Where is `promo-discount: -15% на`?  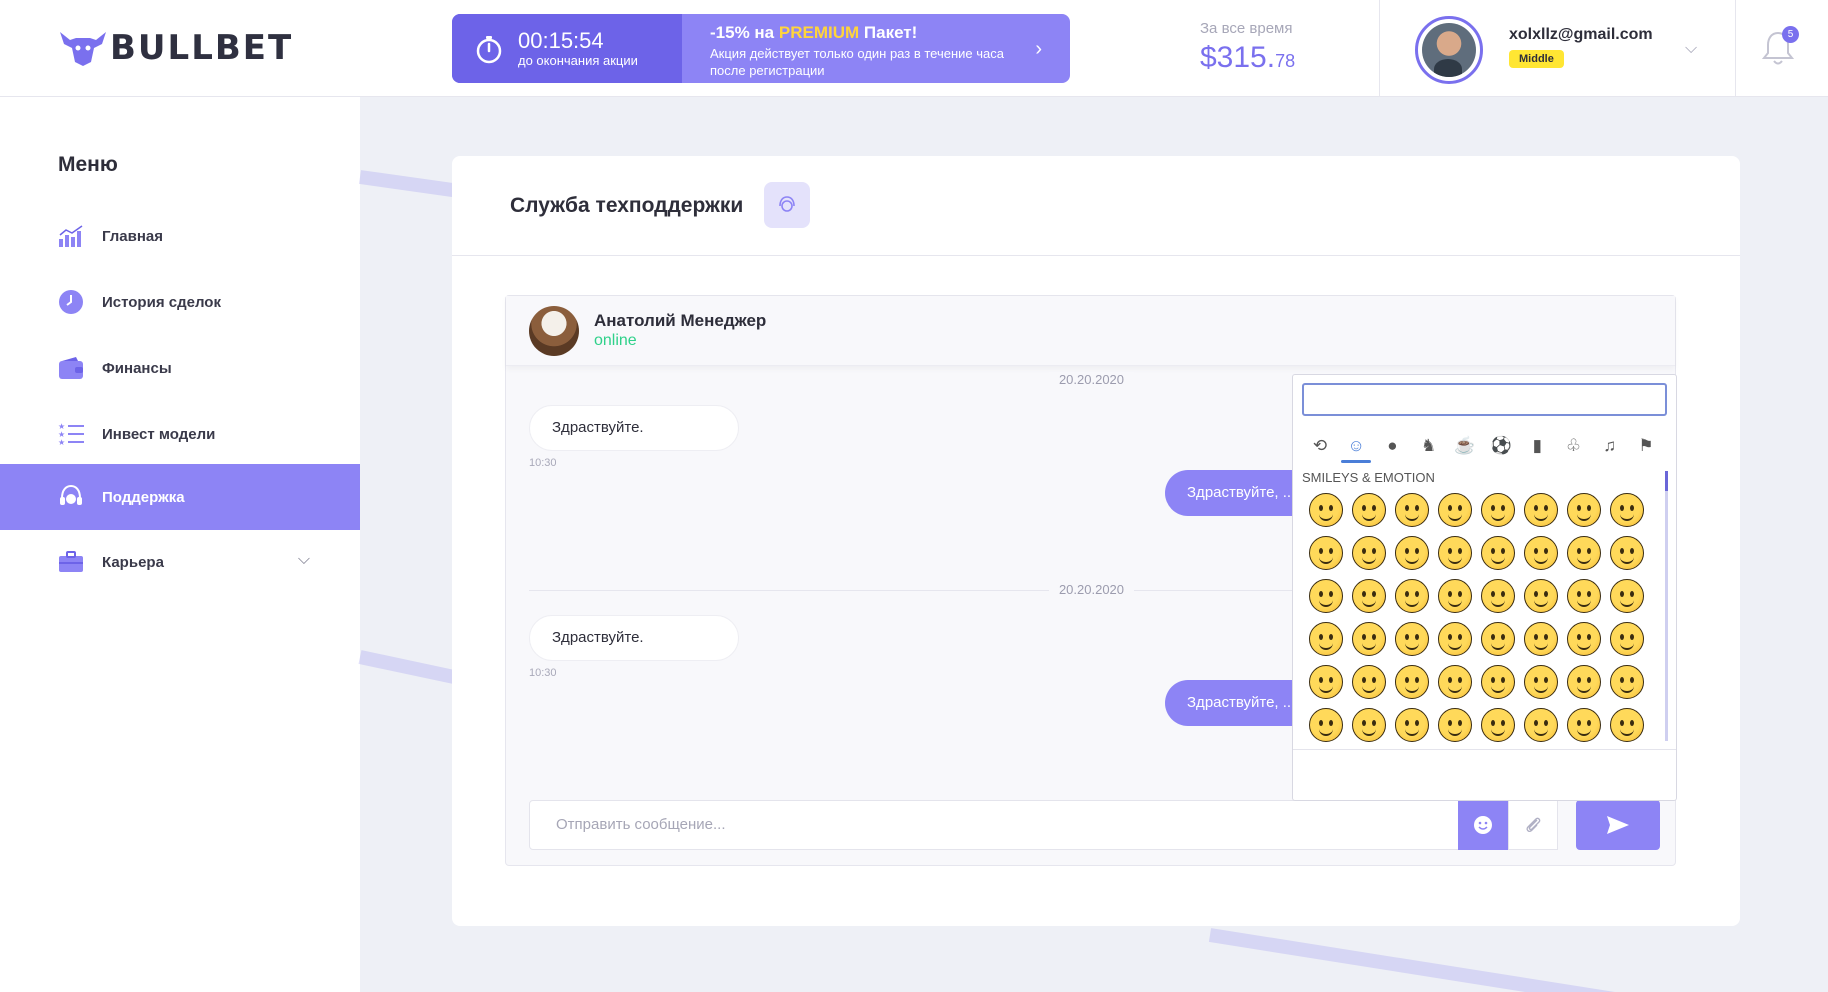 promo-discount: -15% на is located at coordinates (742, 32).